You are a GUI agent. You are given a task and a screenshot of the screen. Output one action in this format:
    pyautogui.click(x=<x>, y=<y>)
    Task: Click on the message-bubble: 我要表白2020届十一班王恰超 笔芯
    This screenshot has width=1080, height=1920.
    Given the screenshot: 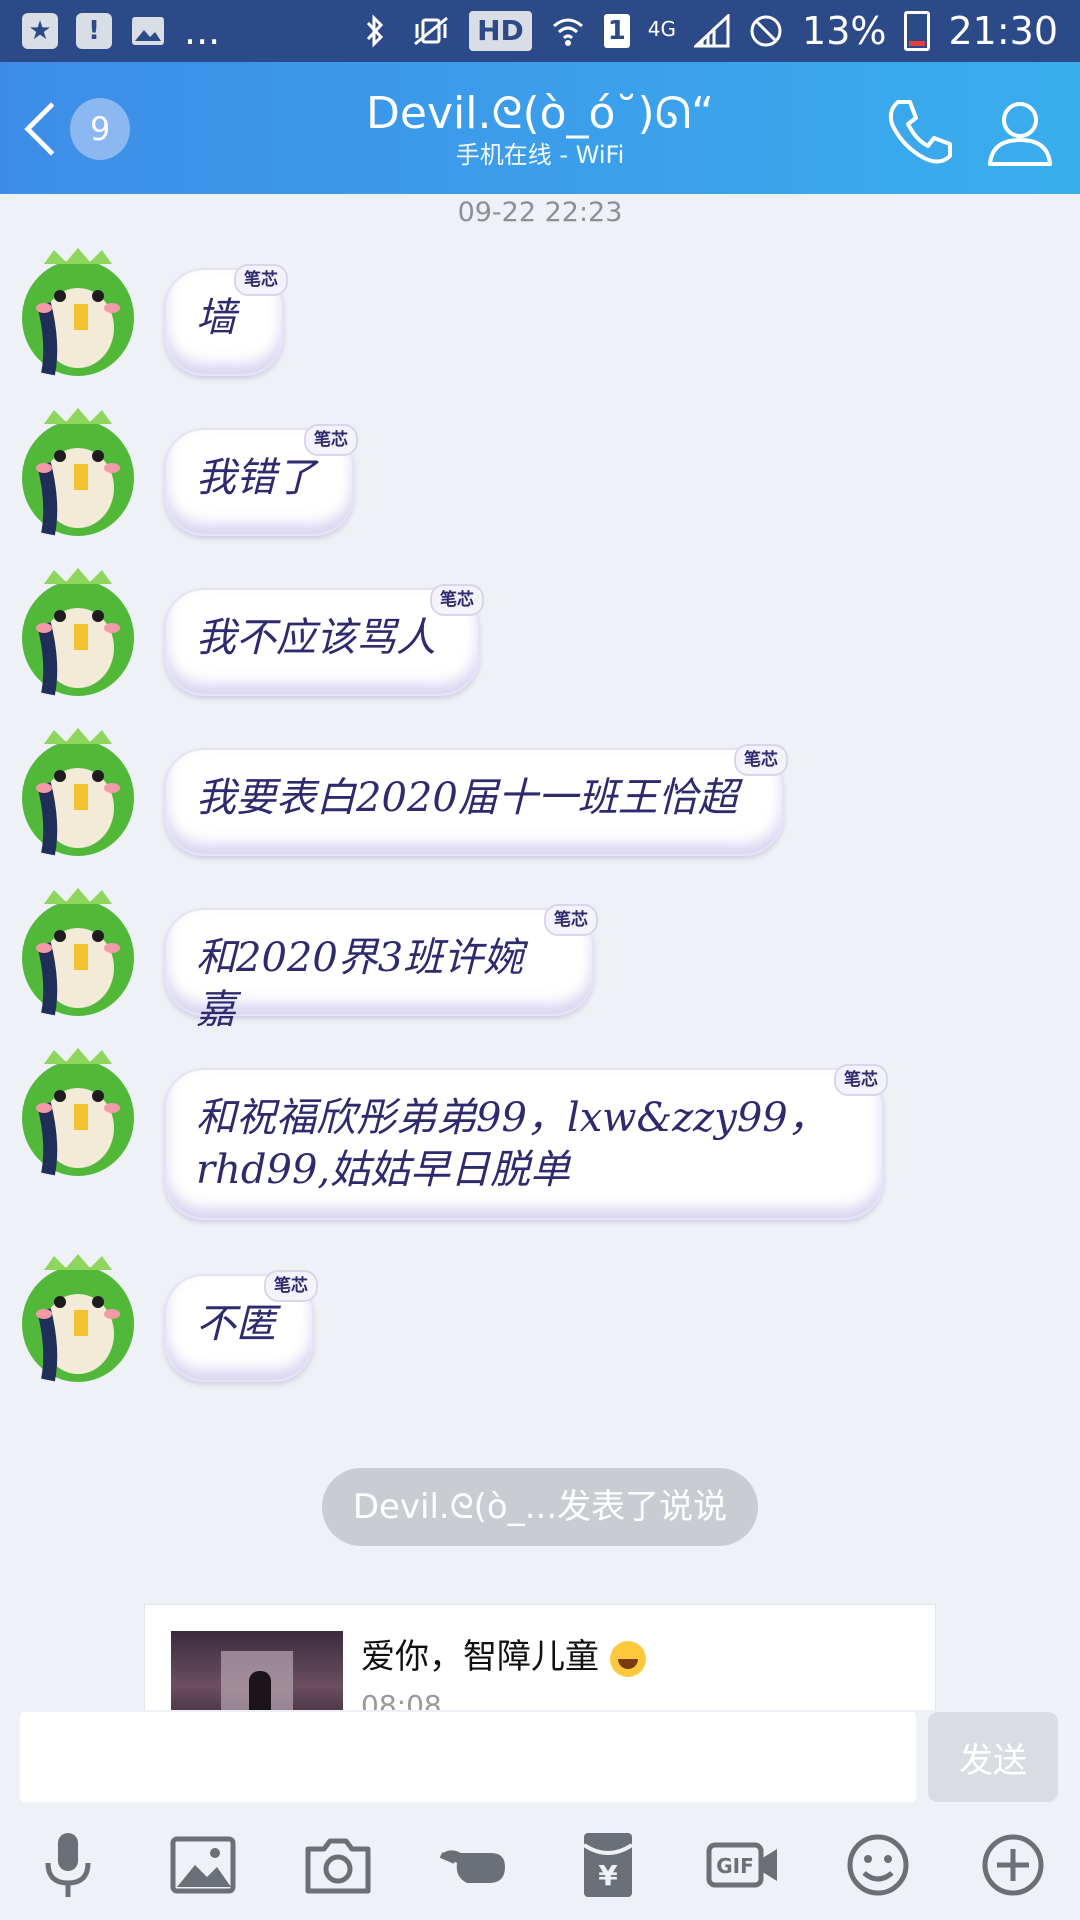 What is the action you would take?
    pyautogui.click(x=476, y=800)
    